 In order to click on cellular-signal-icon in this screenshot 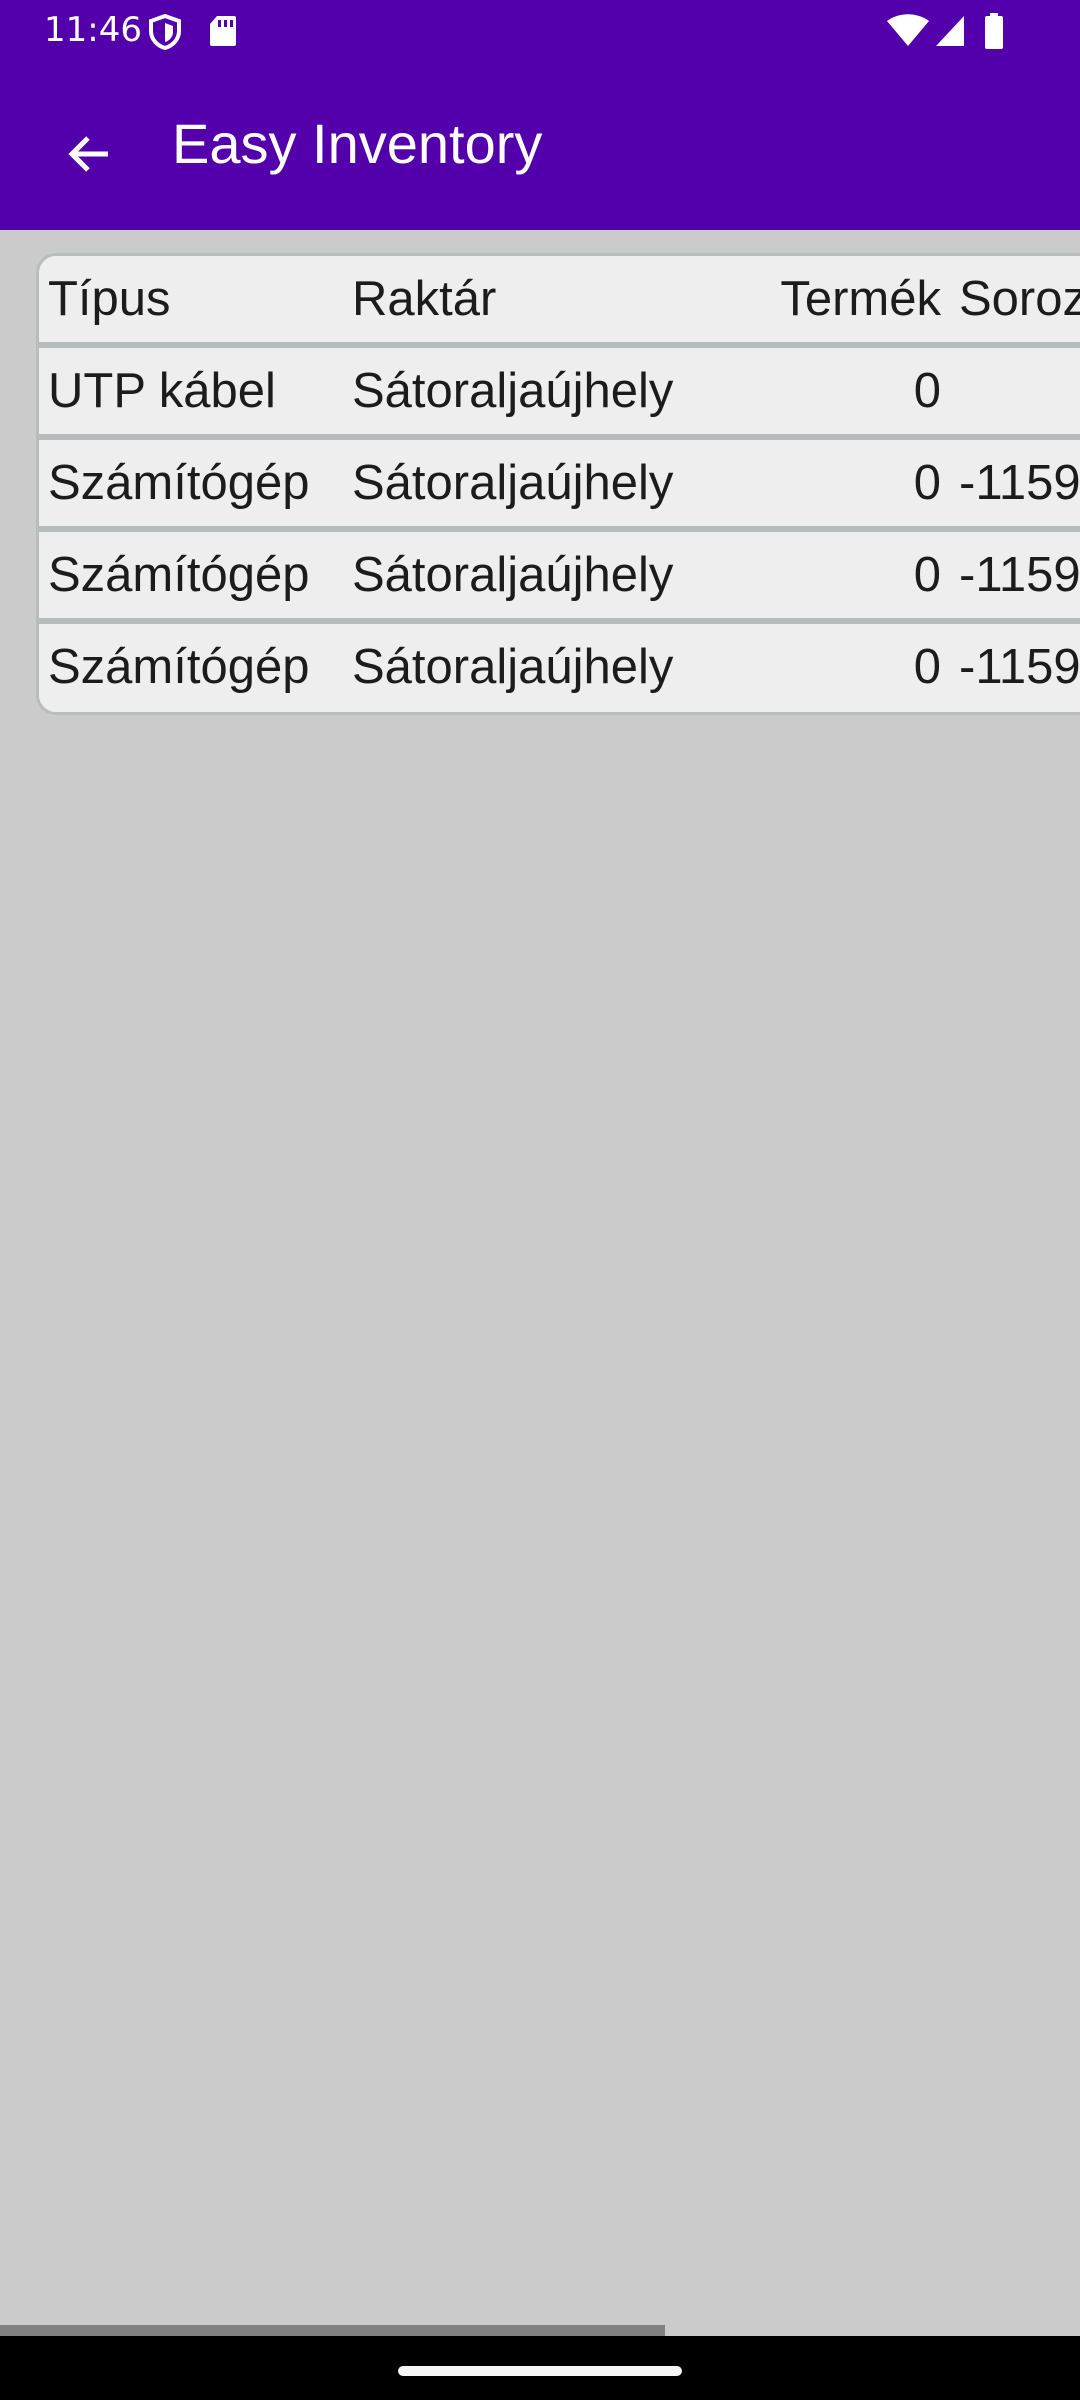, I will do `click(950, 31)`.